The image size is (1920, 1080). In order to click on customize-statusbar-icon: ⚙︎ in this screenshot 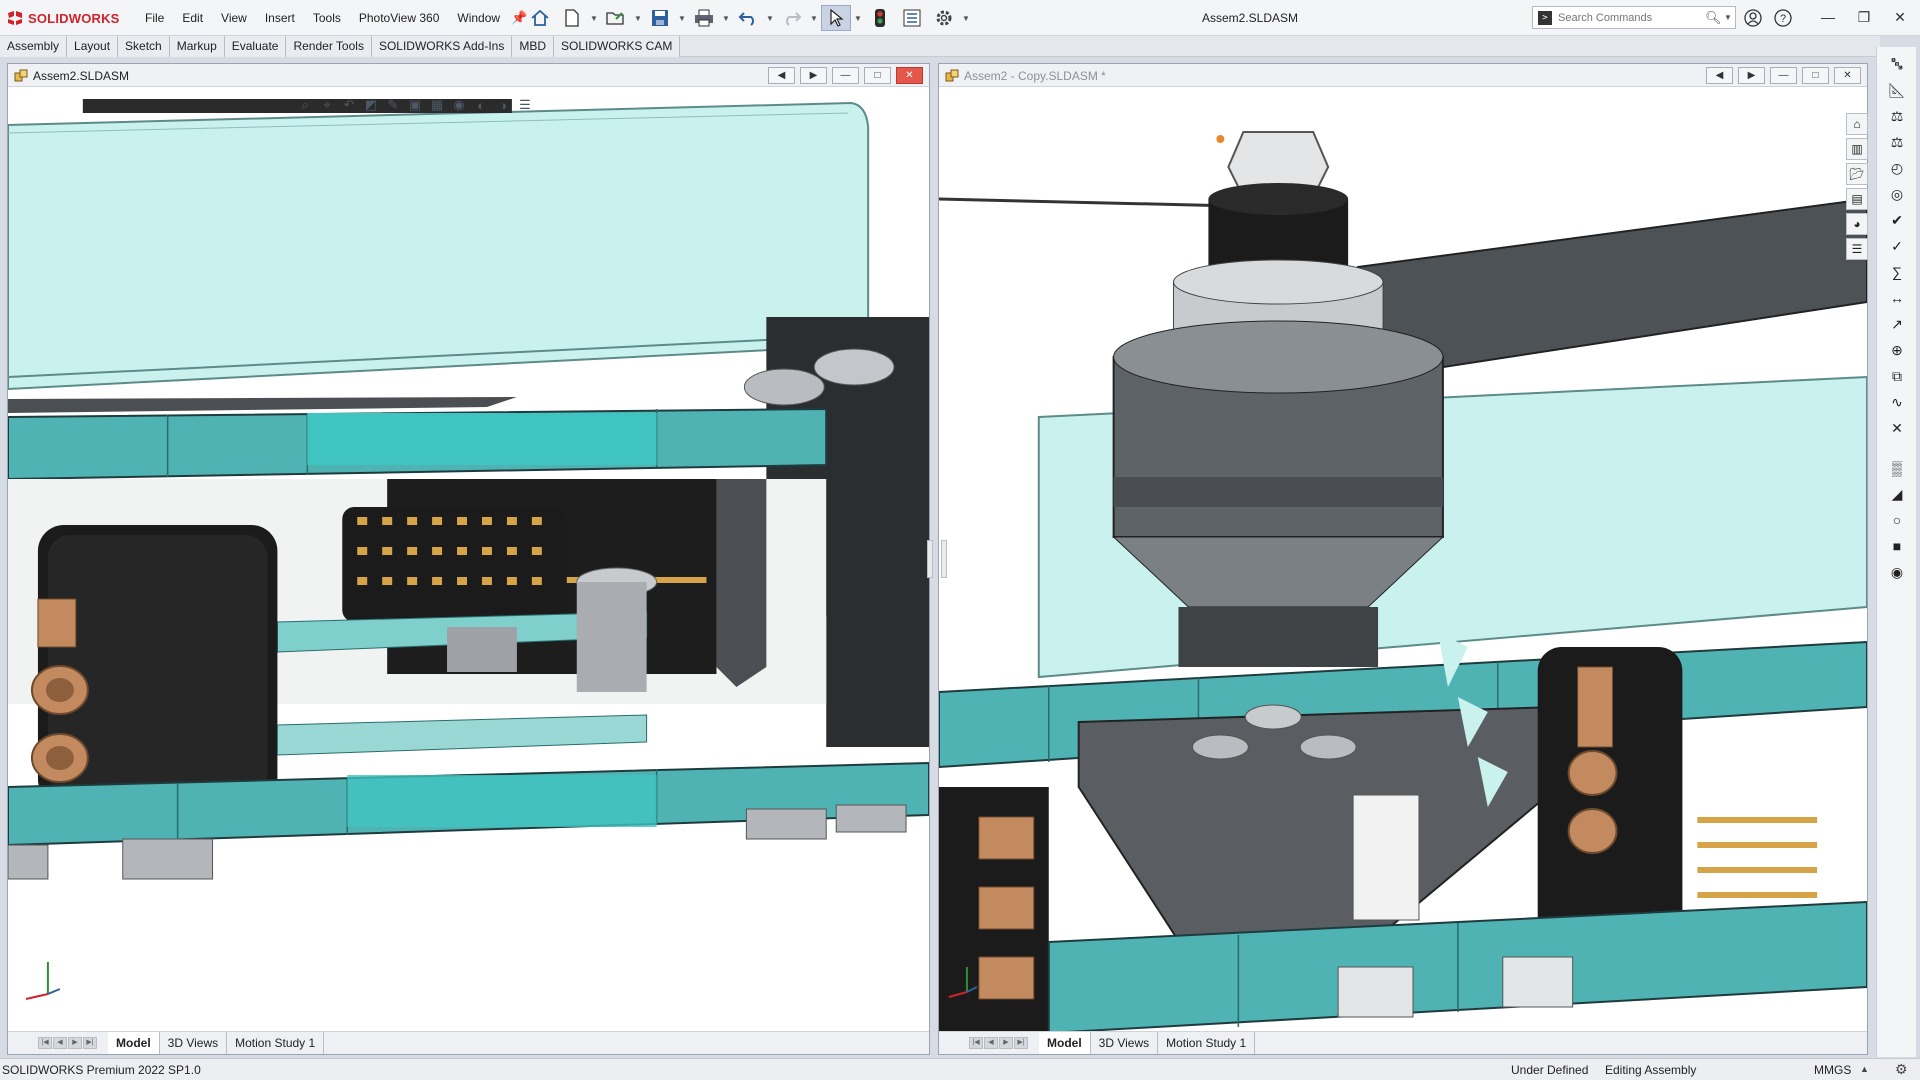, I will do `click(1901, 1069)`.